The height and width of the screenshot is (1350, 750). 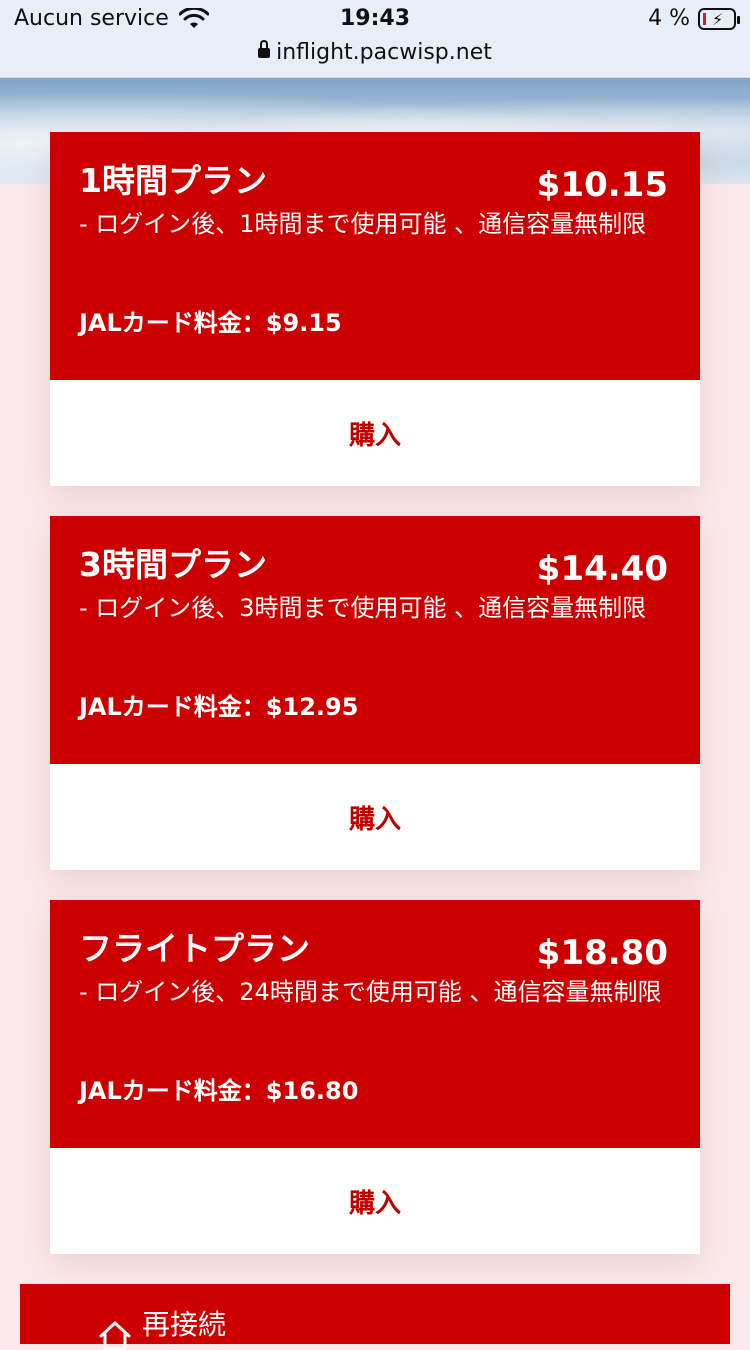 I want to click on reconnect-label: 再接続, so click(x=184, y=1324).